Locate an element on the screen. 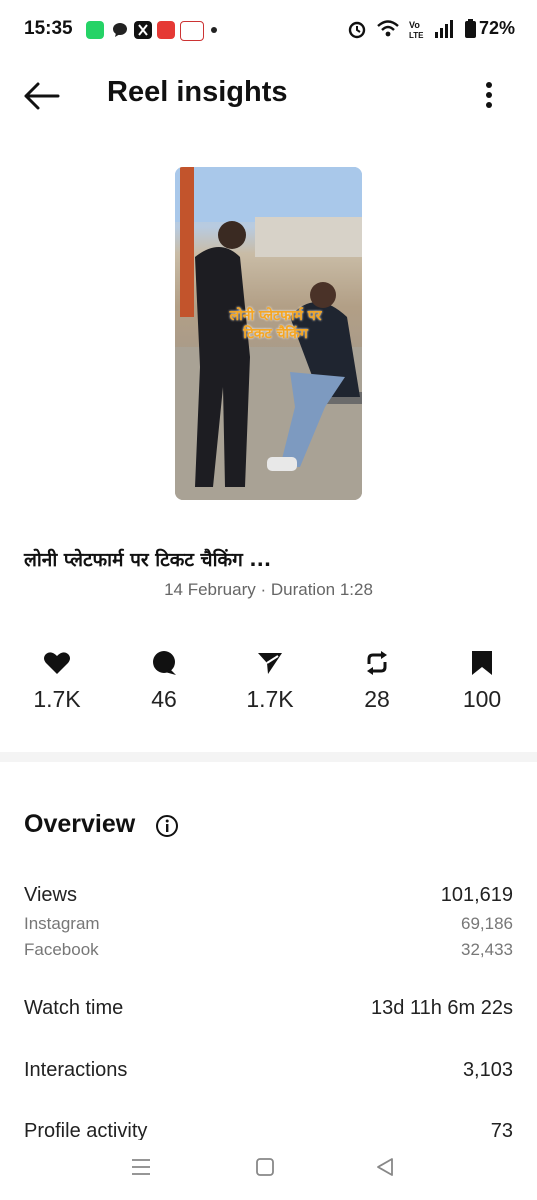  arrow-left-icon is located at coordinates (42, 96).